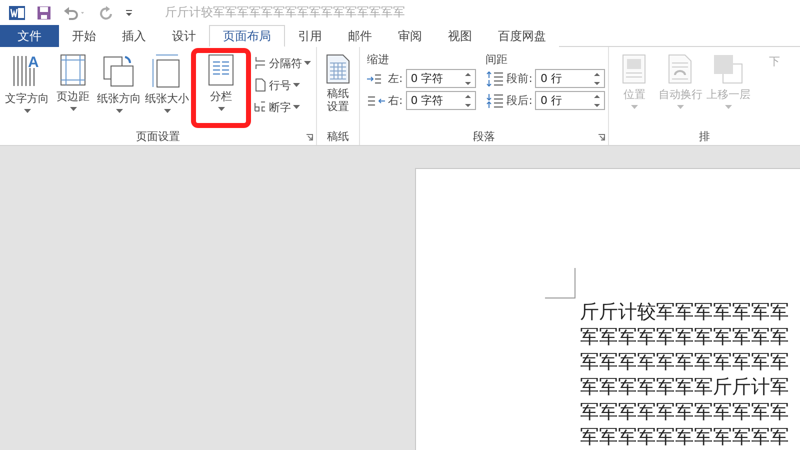  I want to click on picture-page-icon, so click(634, 69).